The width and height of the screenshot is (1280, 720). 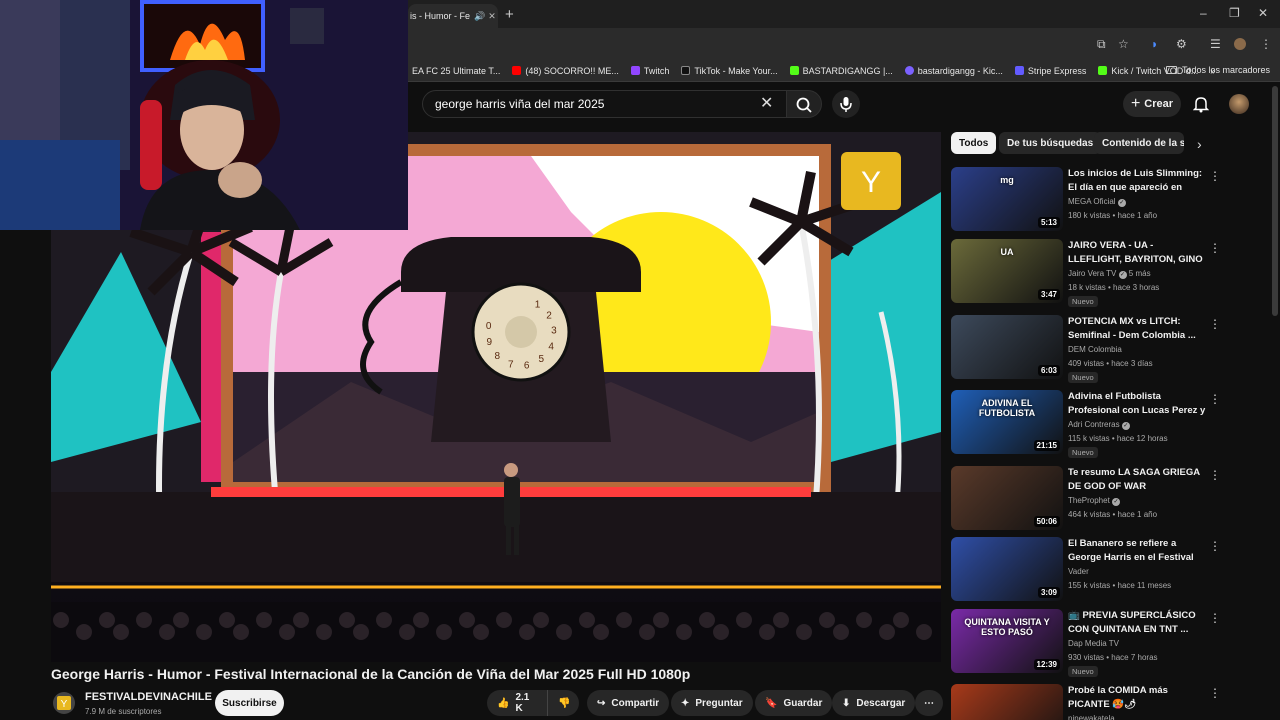 What do you see at coordinates (605, 104) in the screenshot?
I see `search-input: george harris viña del mar 2025` at bounding box center [605, 104].